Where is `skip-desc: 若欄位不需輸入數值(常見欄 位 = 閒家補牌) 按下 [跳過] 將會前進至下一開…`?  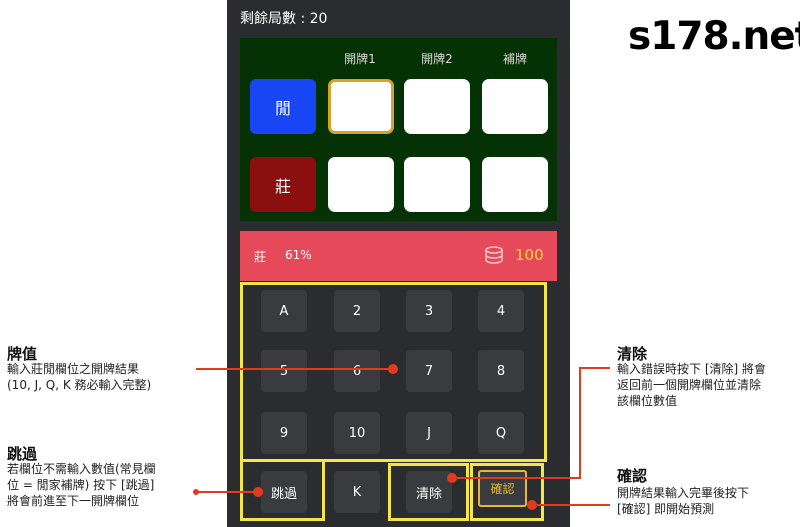 skip-desc: 若欄位不需輸入數值(常見欄 位 = 閒家補牌) 按下 [跳過] 將會前進至下一開… is located at coordinates (81, 485).